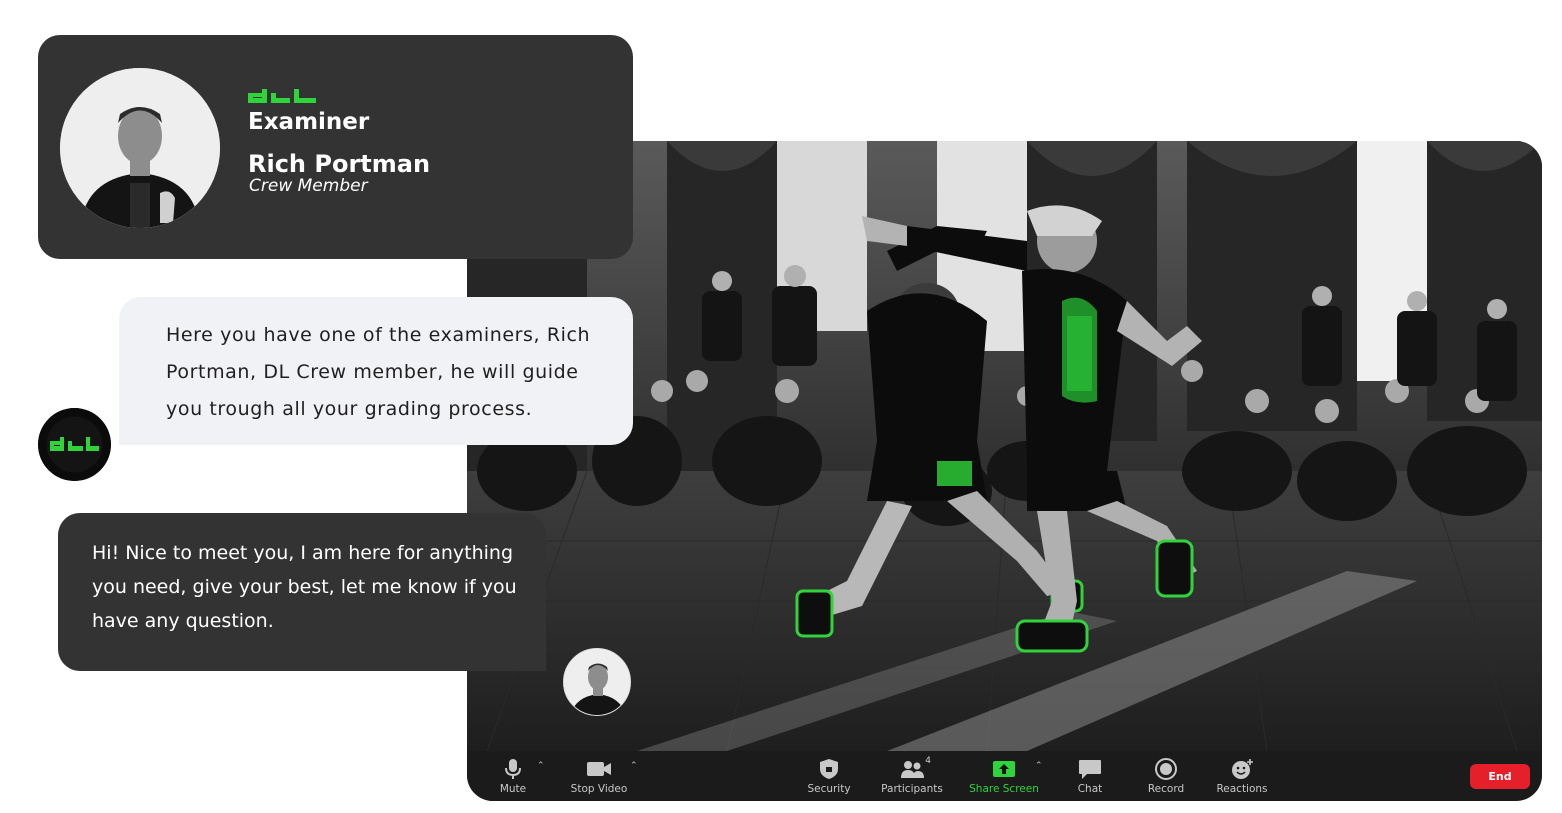 The height and width of the screenshot is (813, 1562). I want to click on stop-video-button: Stop Video, so click(599, 776).